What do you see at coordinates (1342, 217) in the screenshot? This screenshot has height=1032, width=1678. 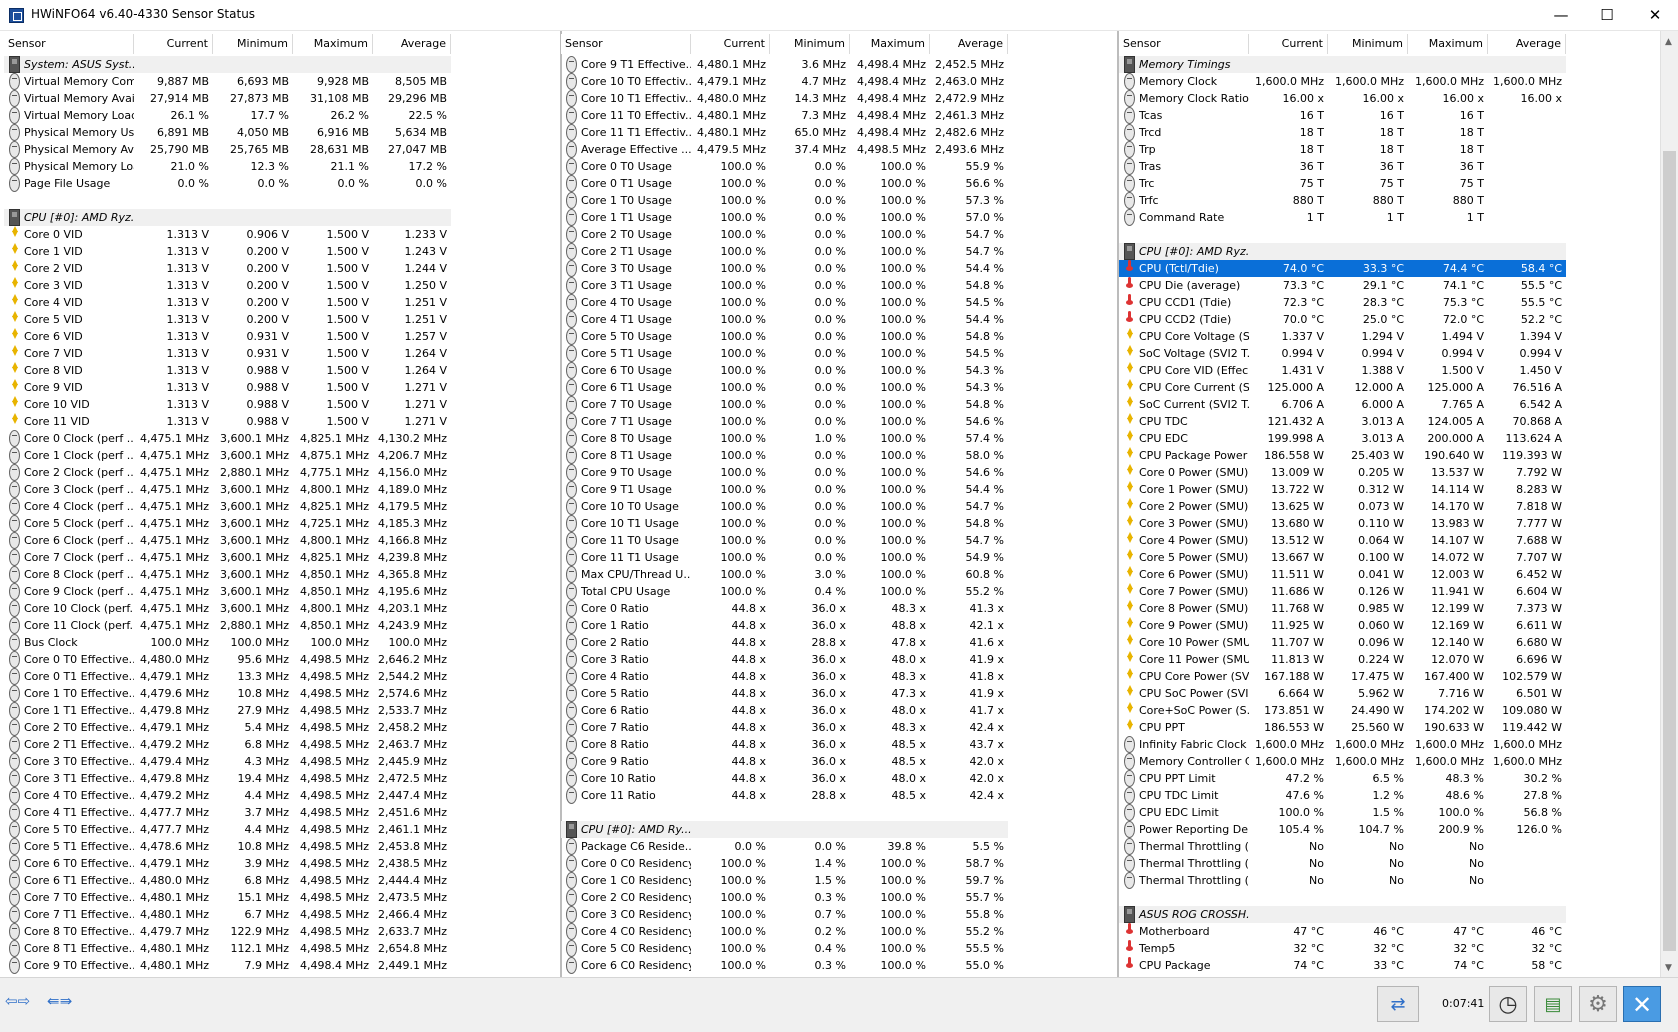 I see `sensor-row: Command Rate 1 T 1 T 1 T` at bounding box center [1342, 217].